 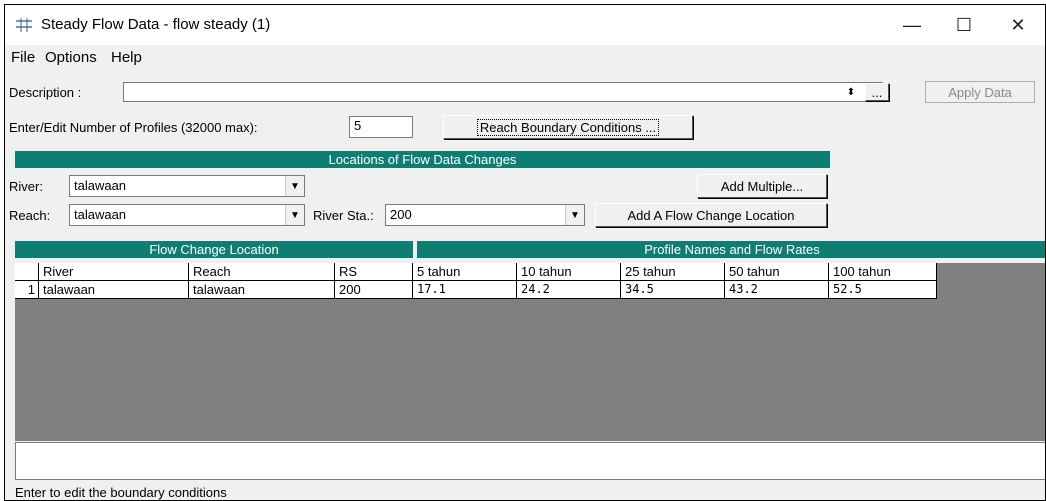 I want to click on flow-data-icon, so click(x=24, y=25).